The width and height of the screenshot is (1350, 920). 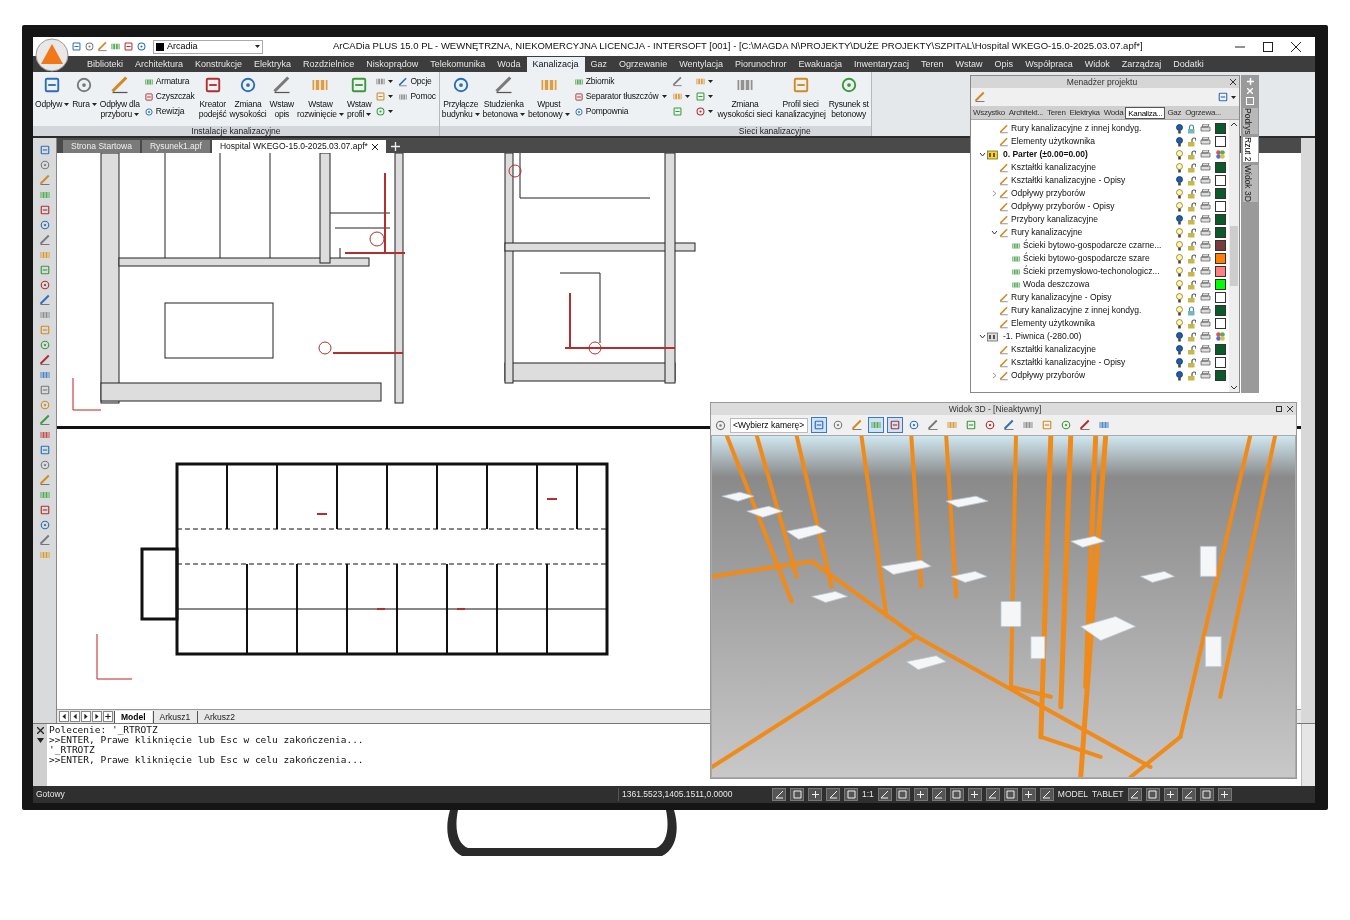 I want to click on ribbon-button: Przyłącze budynku, so click(x=460, y=99).